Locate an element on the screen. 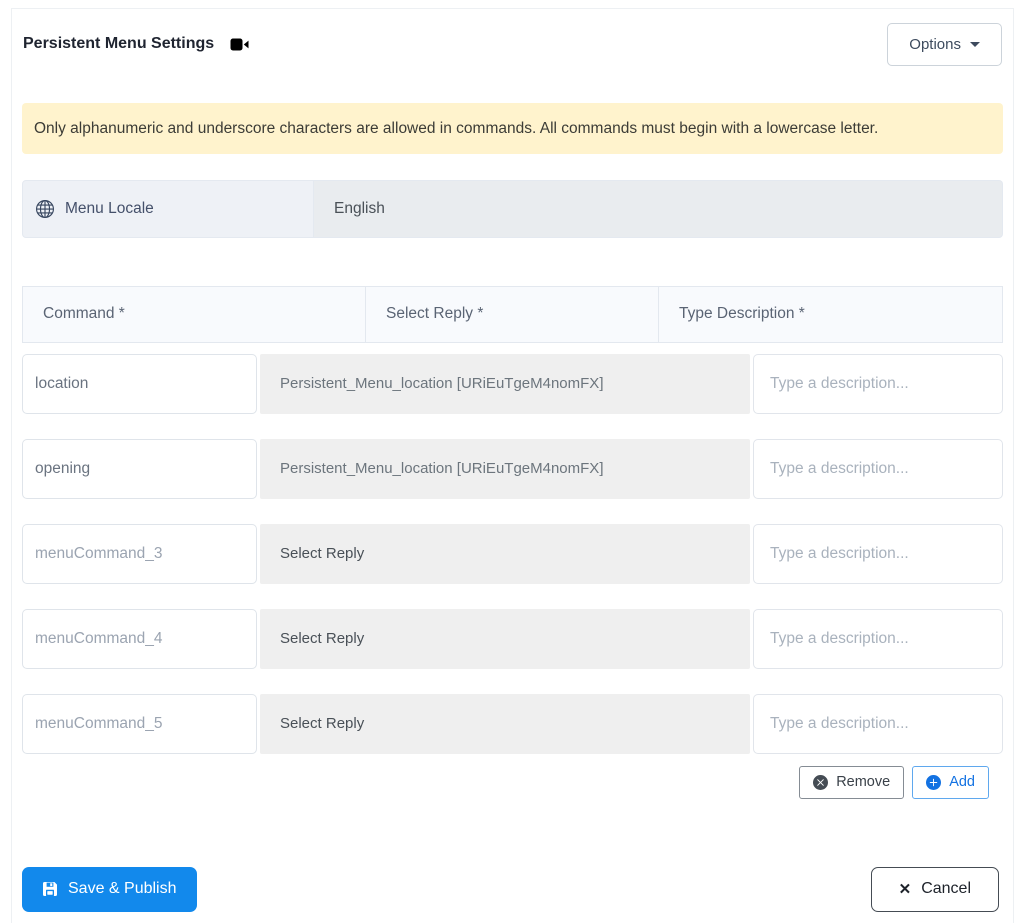 Image resolution: width=1027 pixels, height=923 pixels. x-circle-icon is located at coordinates (821, 782).